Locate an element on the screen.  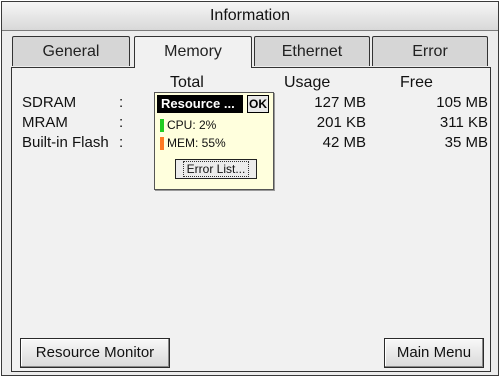
row-free-mram: 311 KB is located at coordinates (463, 122).